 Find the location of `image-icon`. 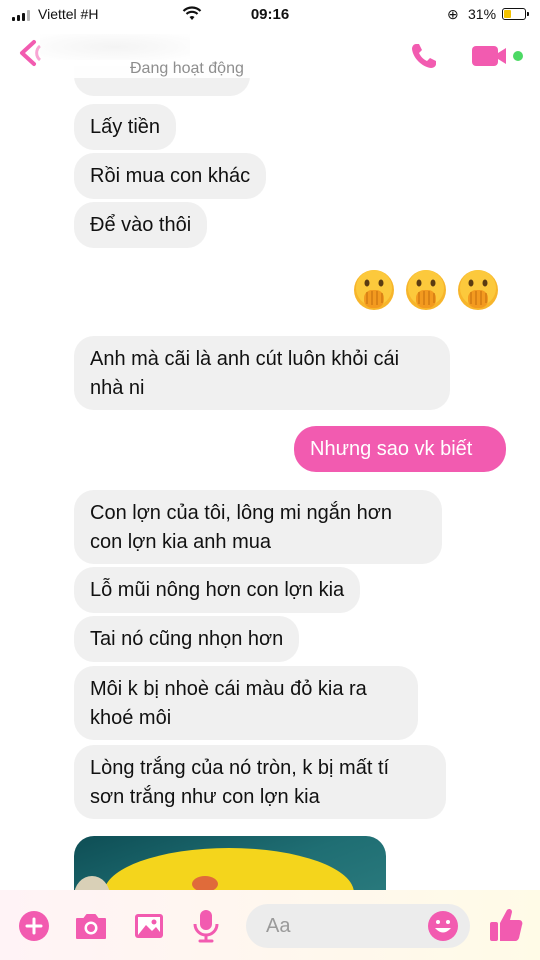

image-icon is located at coordinates (149, 926).